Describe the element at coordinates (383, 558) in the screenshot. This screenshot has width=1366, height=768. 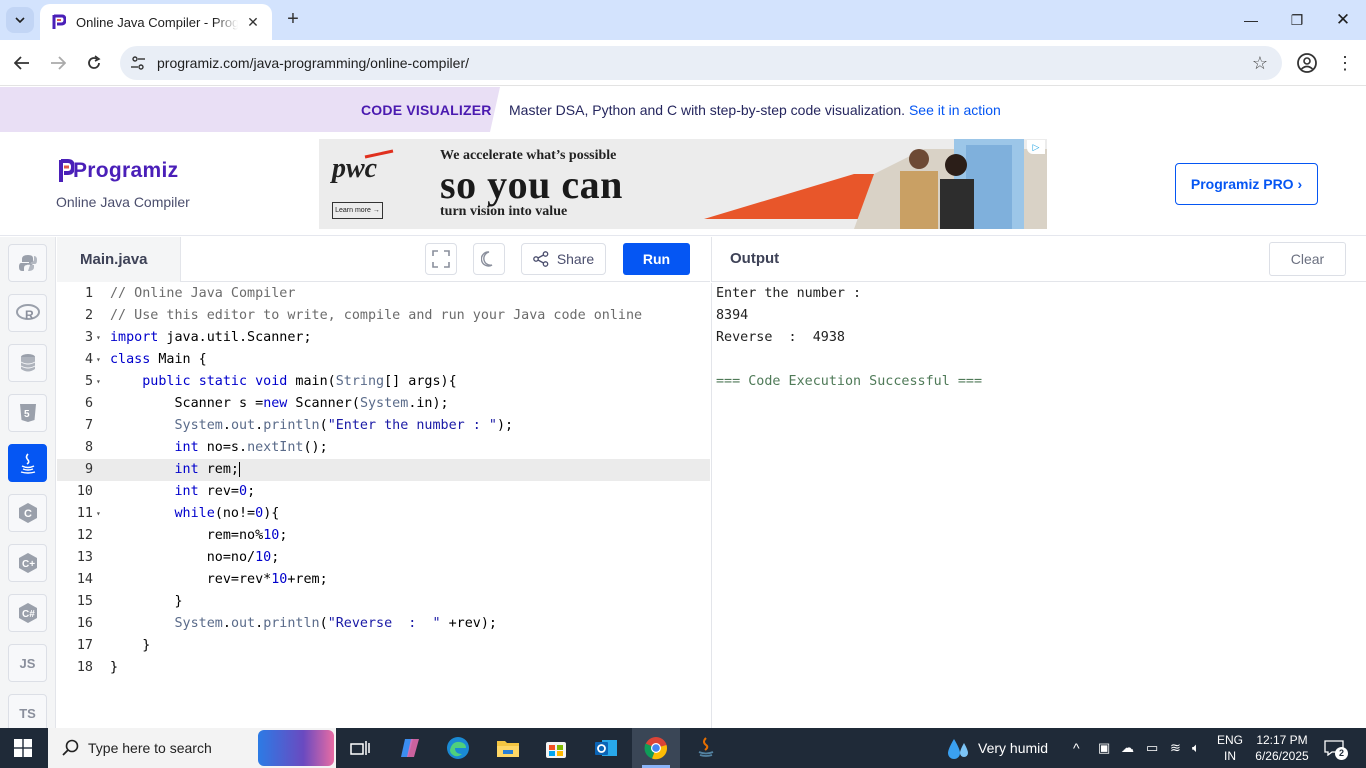
I see `code-line: 13 no=no/10;` at that location.